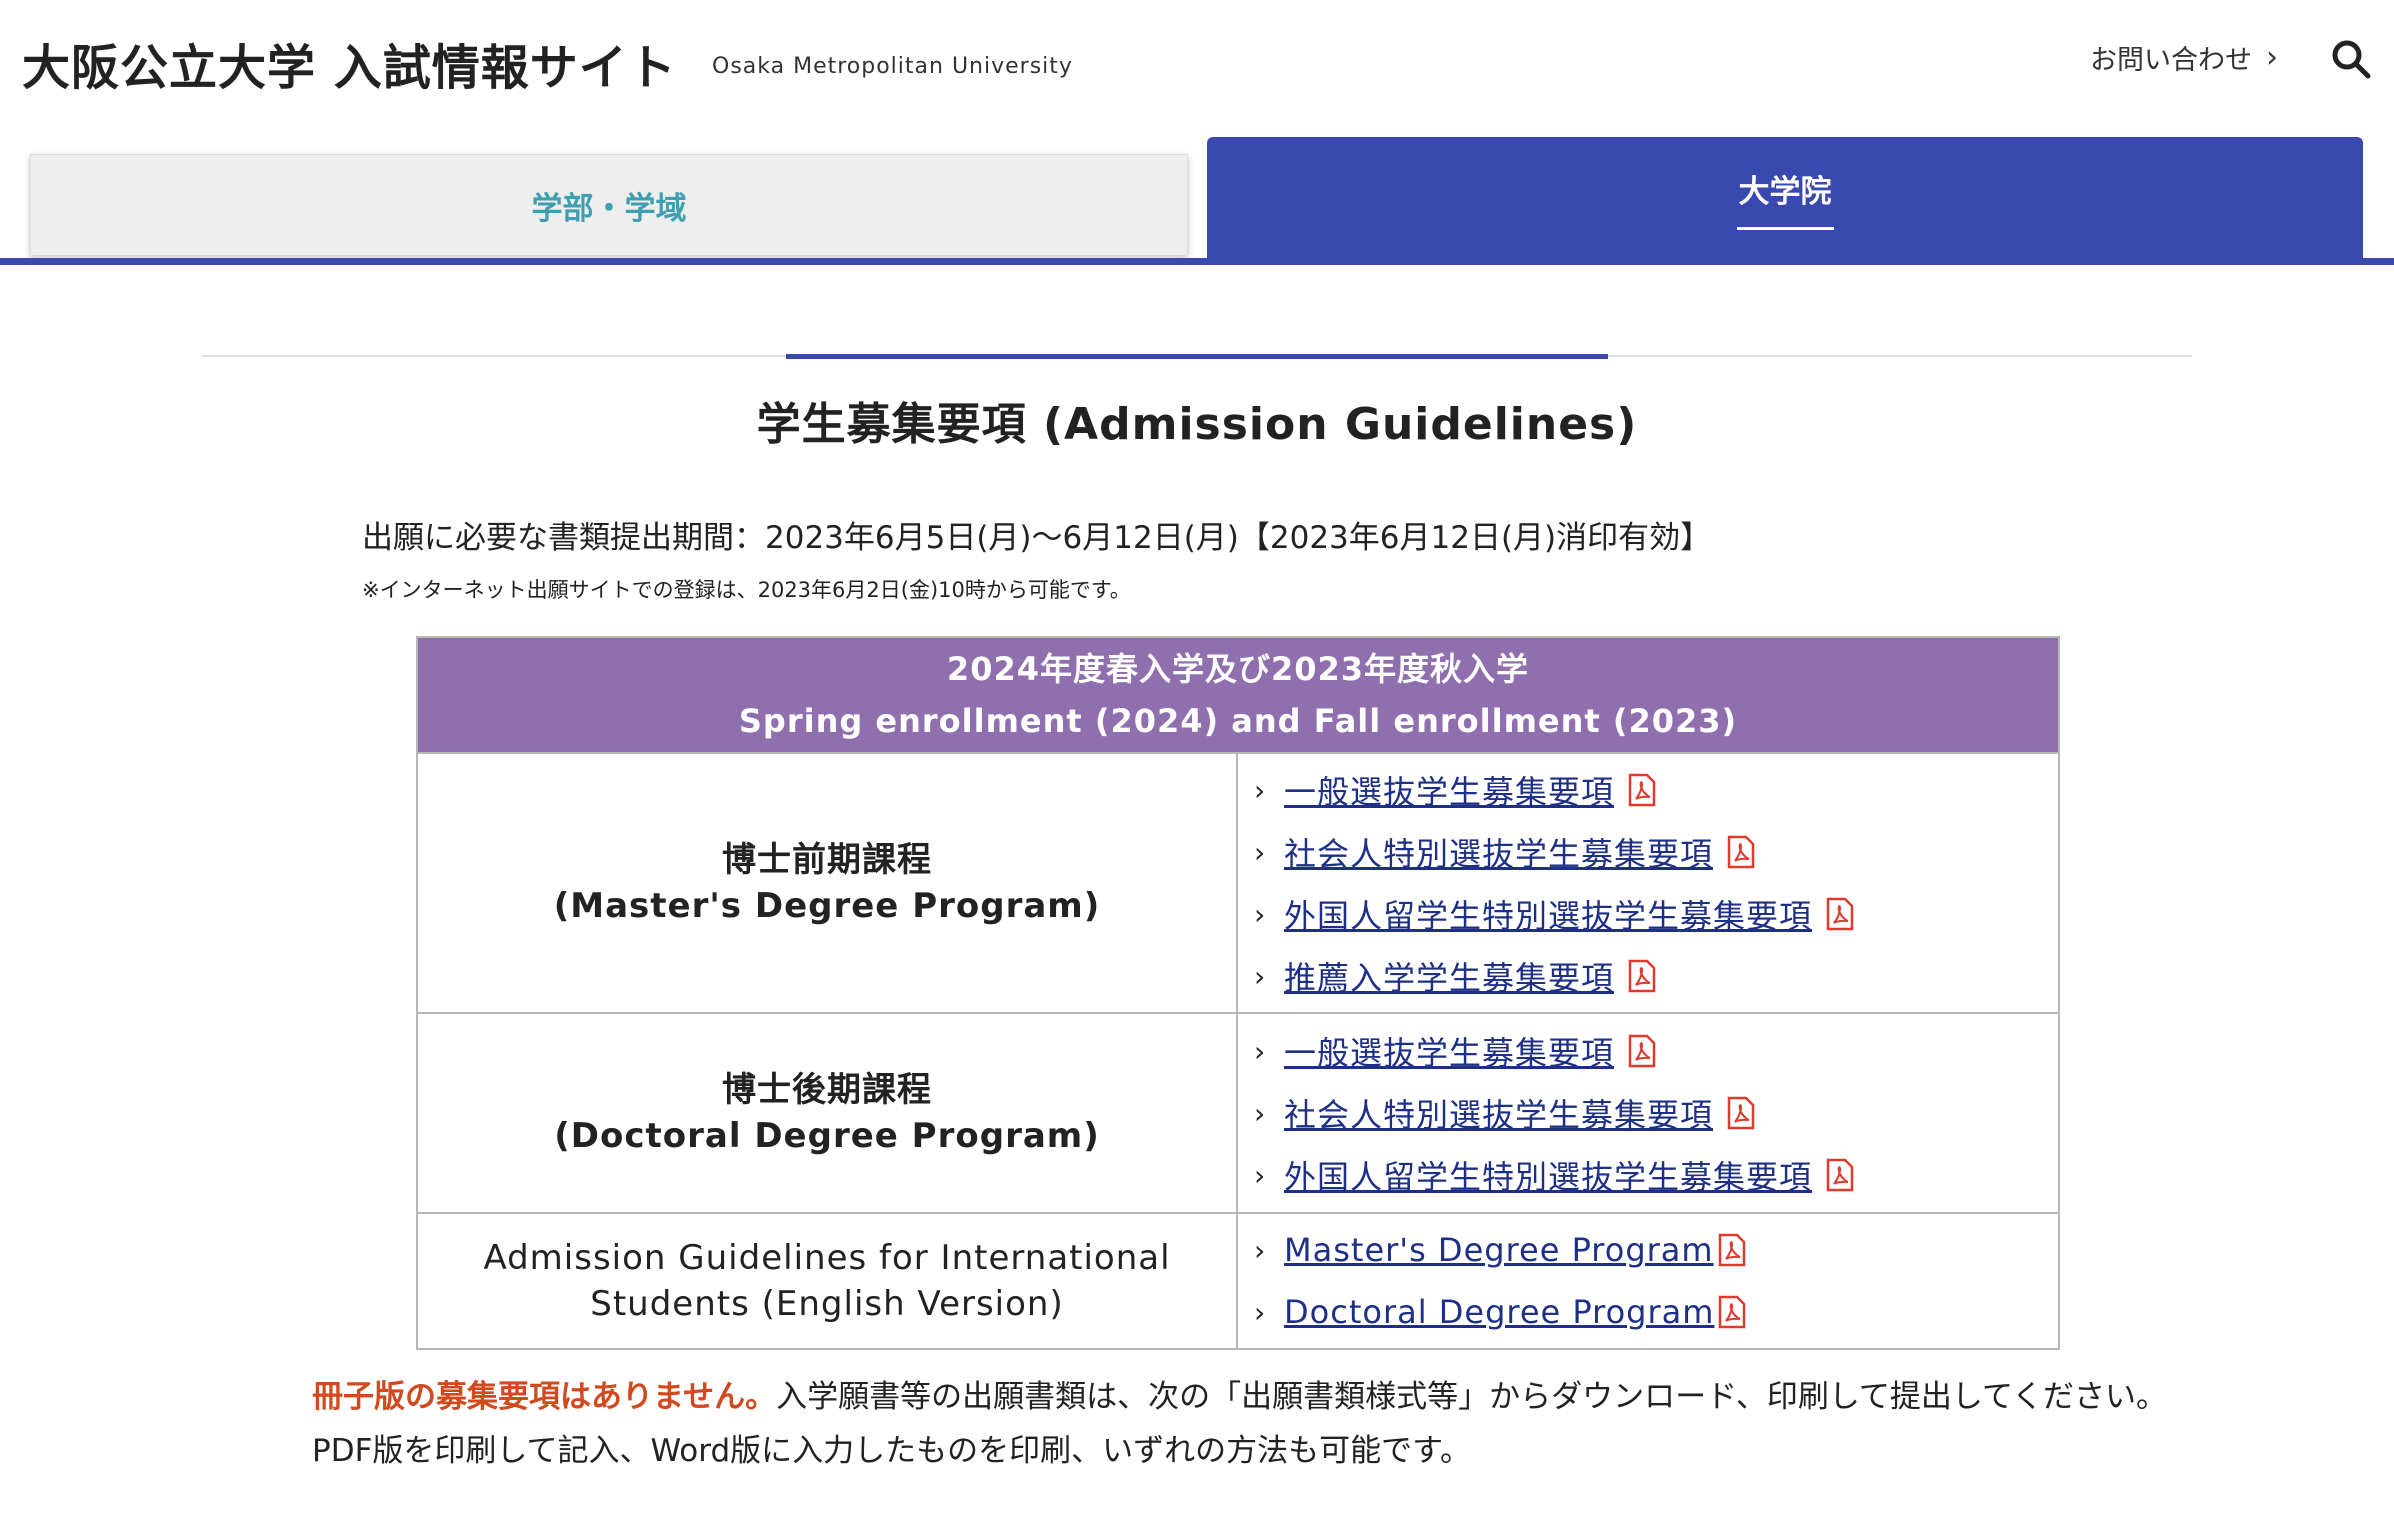  I want to click on site-subtitle: Osaka Metropolitan University, so click(892, 66).